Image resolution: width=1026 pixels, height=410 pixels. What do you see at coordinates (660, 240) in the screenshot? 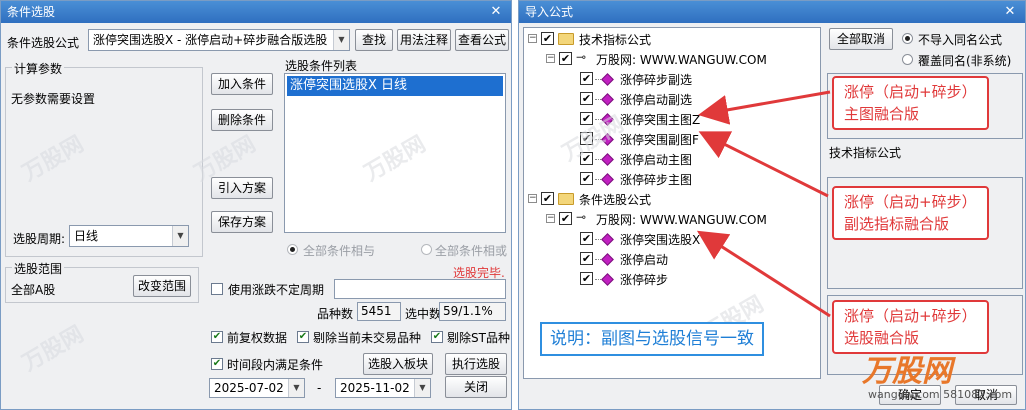
I see `tree-item-label: 涨停突围选股X` at bounding box center [660, 240].